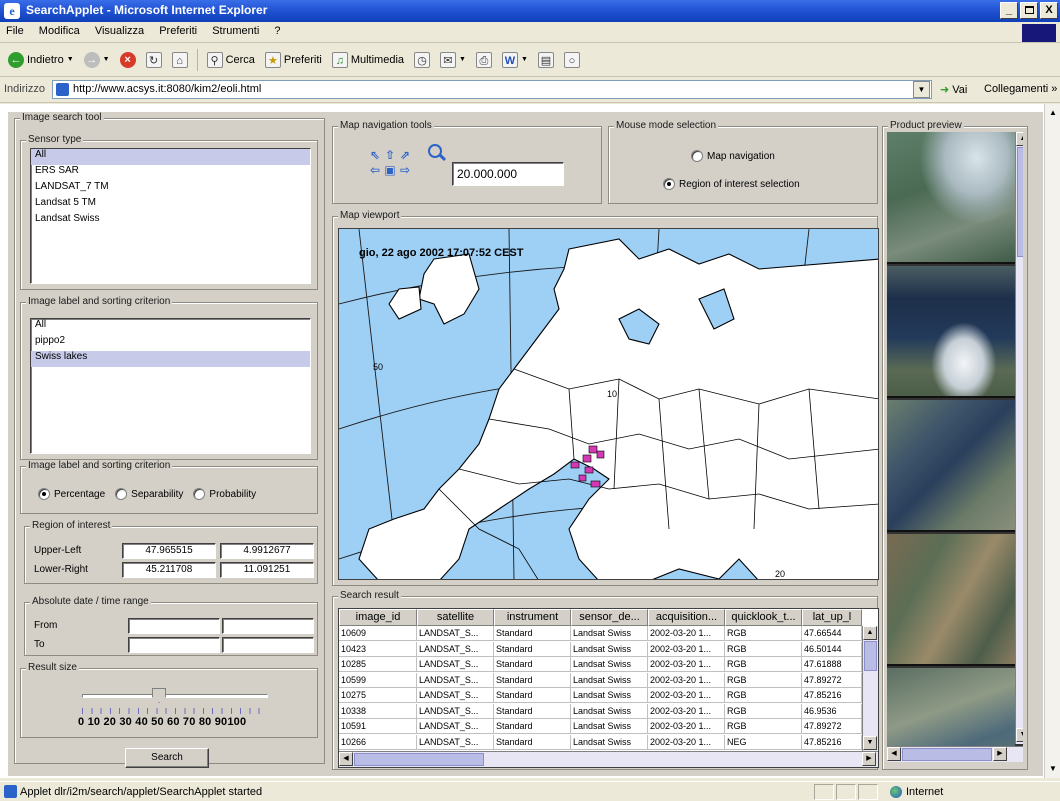 The height and width of the screenshot is (801, 1060). I want to click on menu-help: ?, so click(277, 31).